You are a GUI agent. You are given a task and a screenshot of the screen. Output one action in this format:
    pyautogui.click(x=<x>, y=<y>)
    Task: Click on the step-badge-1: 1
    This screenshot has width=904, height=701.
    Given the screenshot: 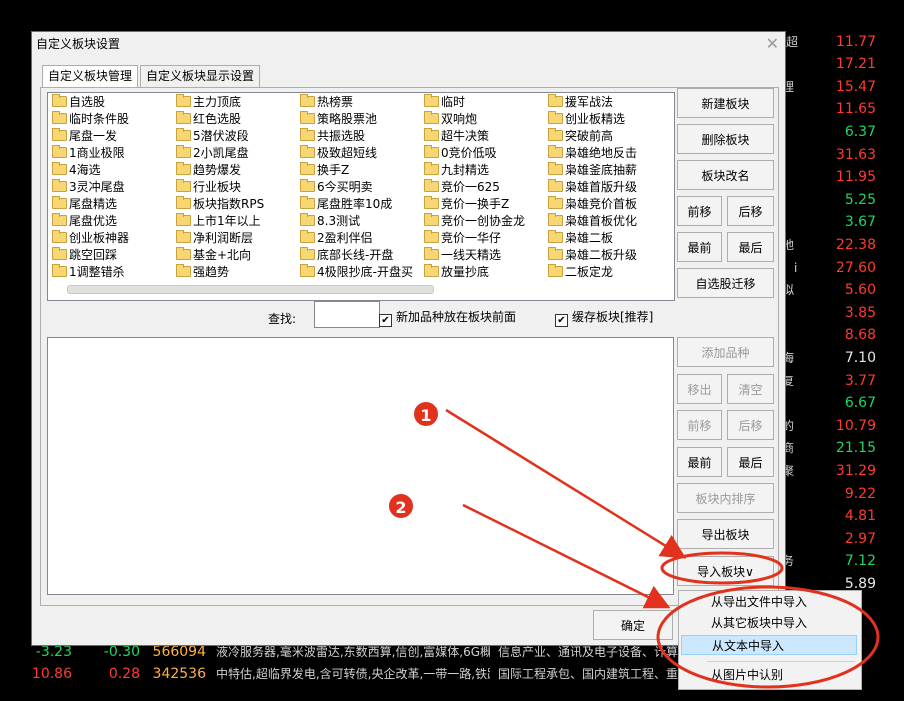 What is the action you would take?
    pyautogui.click(x=426, y=414)
    